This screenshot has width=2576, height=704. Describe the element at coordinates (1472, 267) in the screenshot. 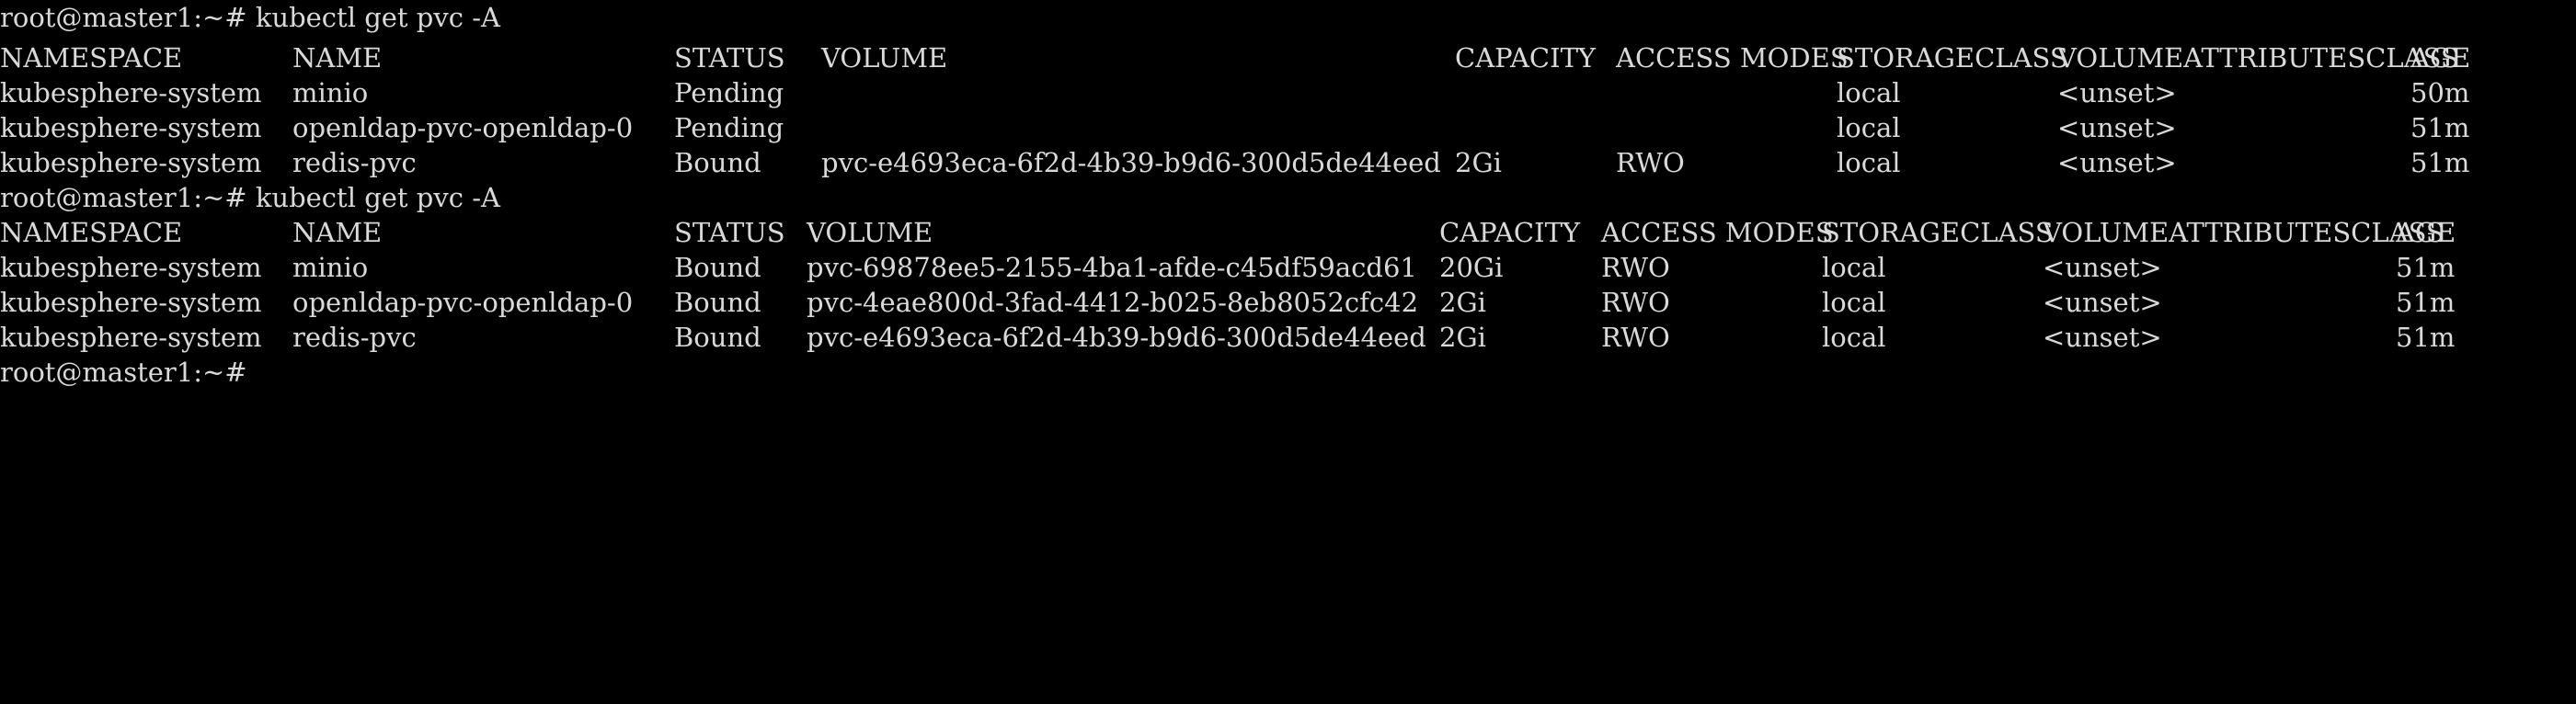

I see `cell-capacity: 20Gi` at that location.